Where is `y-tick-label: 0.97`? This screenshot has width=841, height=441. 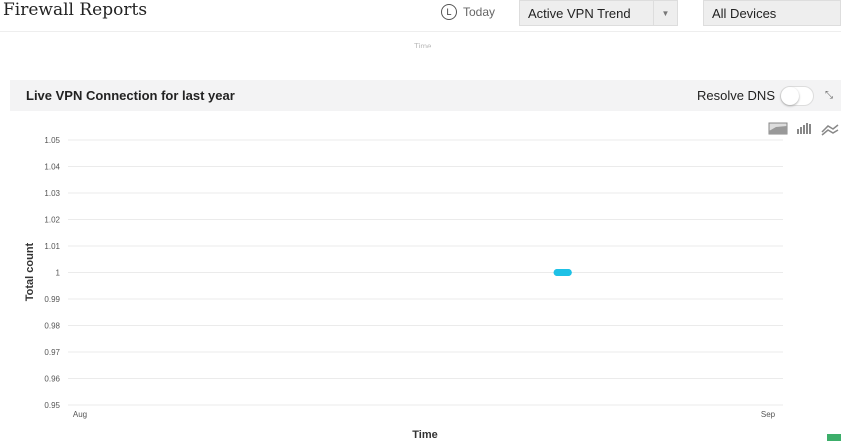 y-tick-label: 0.97 is located at coordinates (52, 352).